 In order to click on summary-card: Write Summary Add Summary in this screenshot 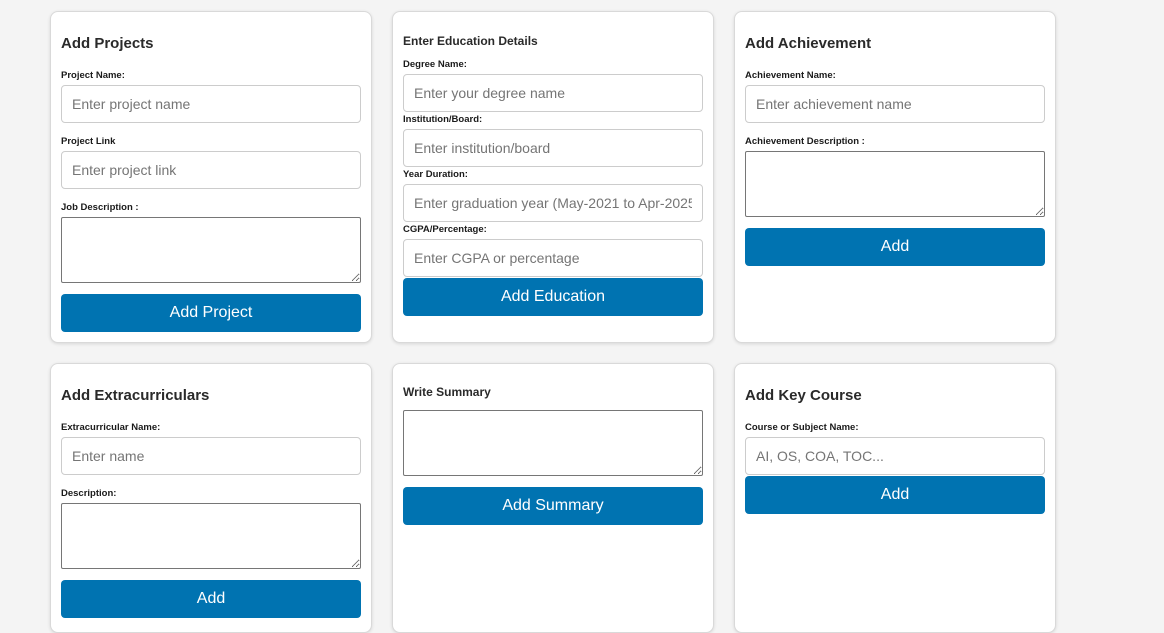, I will do `click(553, 498)`.